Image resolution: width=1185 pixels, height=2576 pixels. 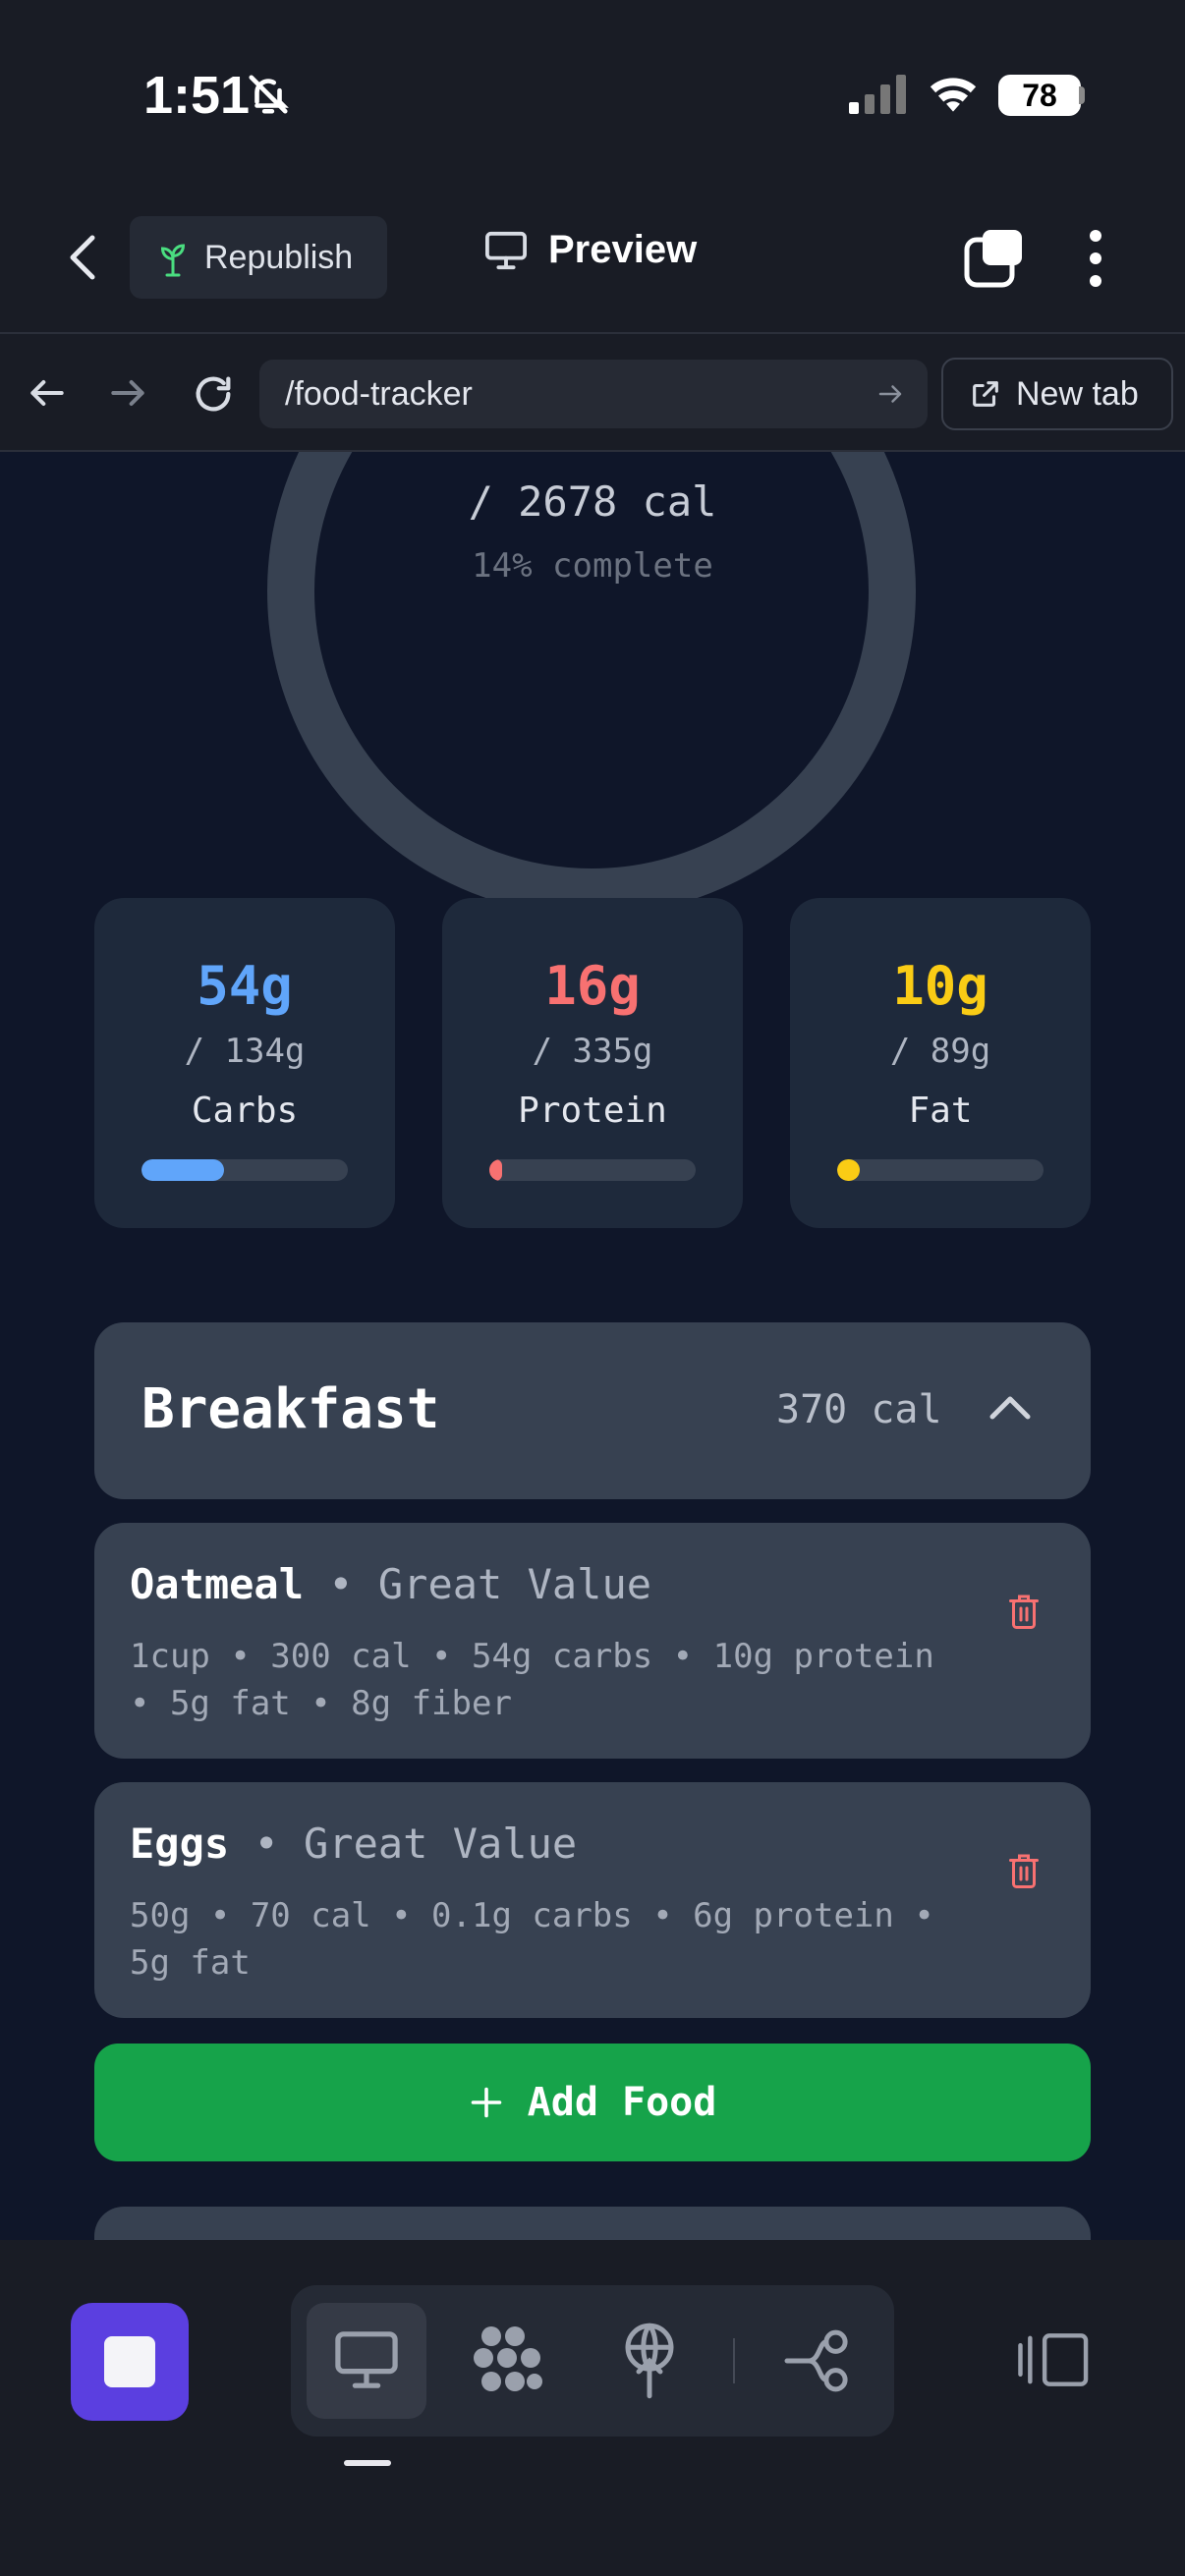 I want to click on new-tab-button: New tab, so click(x=1057, y=394).